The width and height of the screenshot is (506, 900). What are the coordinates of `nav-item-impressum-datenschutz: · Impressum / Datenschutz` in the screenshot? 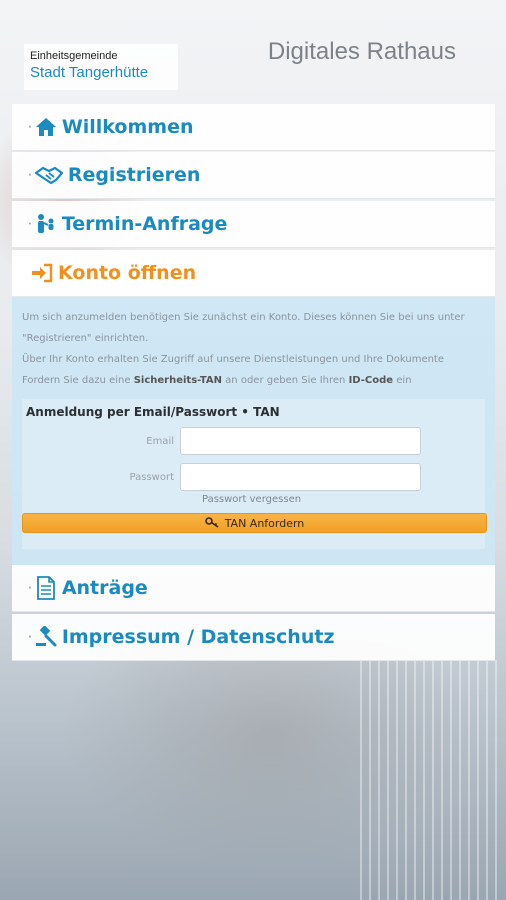 It's located at (253, 637).